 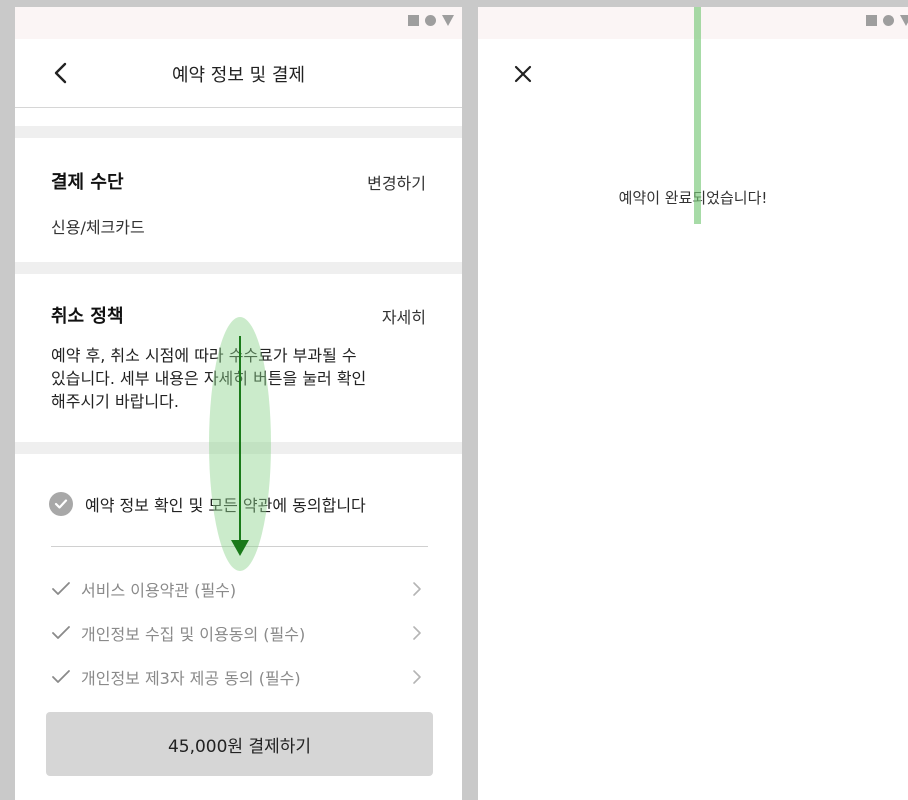 What do you see at coordinates (693, 198) in the screenshot?
I see `booking-complete-message: 예약이 완료되었습니다!` at bounding box center [693, 198].